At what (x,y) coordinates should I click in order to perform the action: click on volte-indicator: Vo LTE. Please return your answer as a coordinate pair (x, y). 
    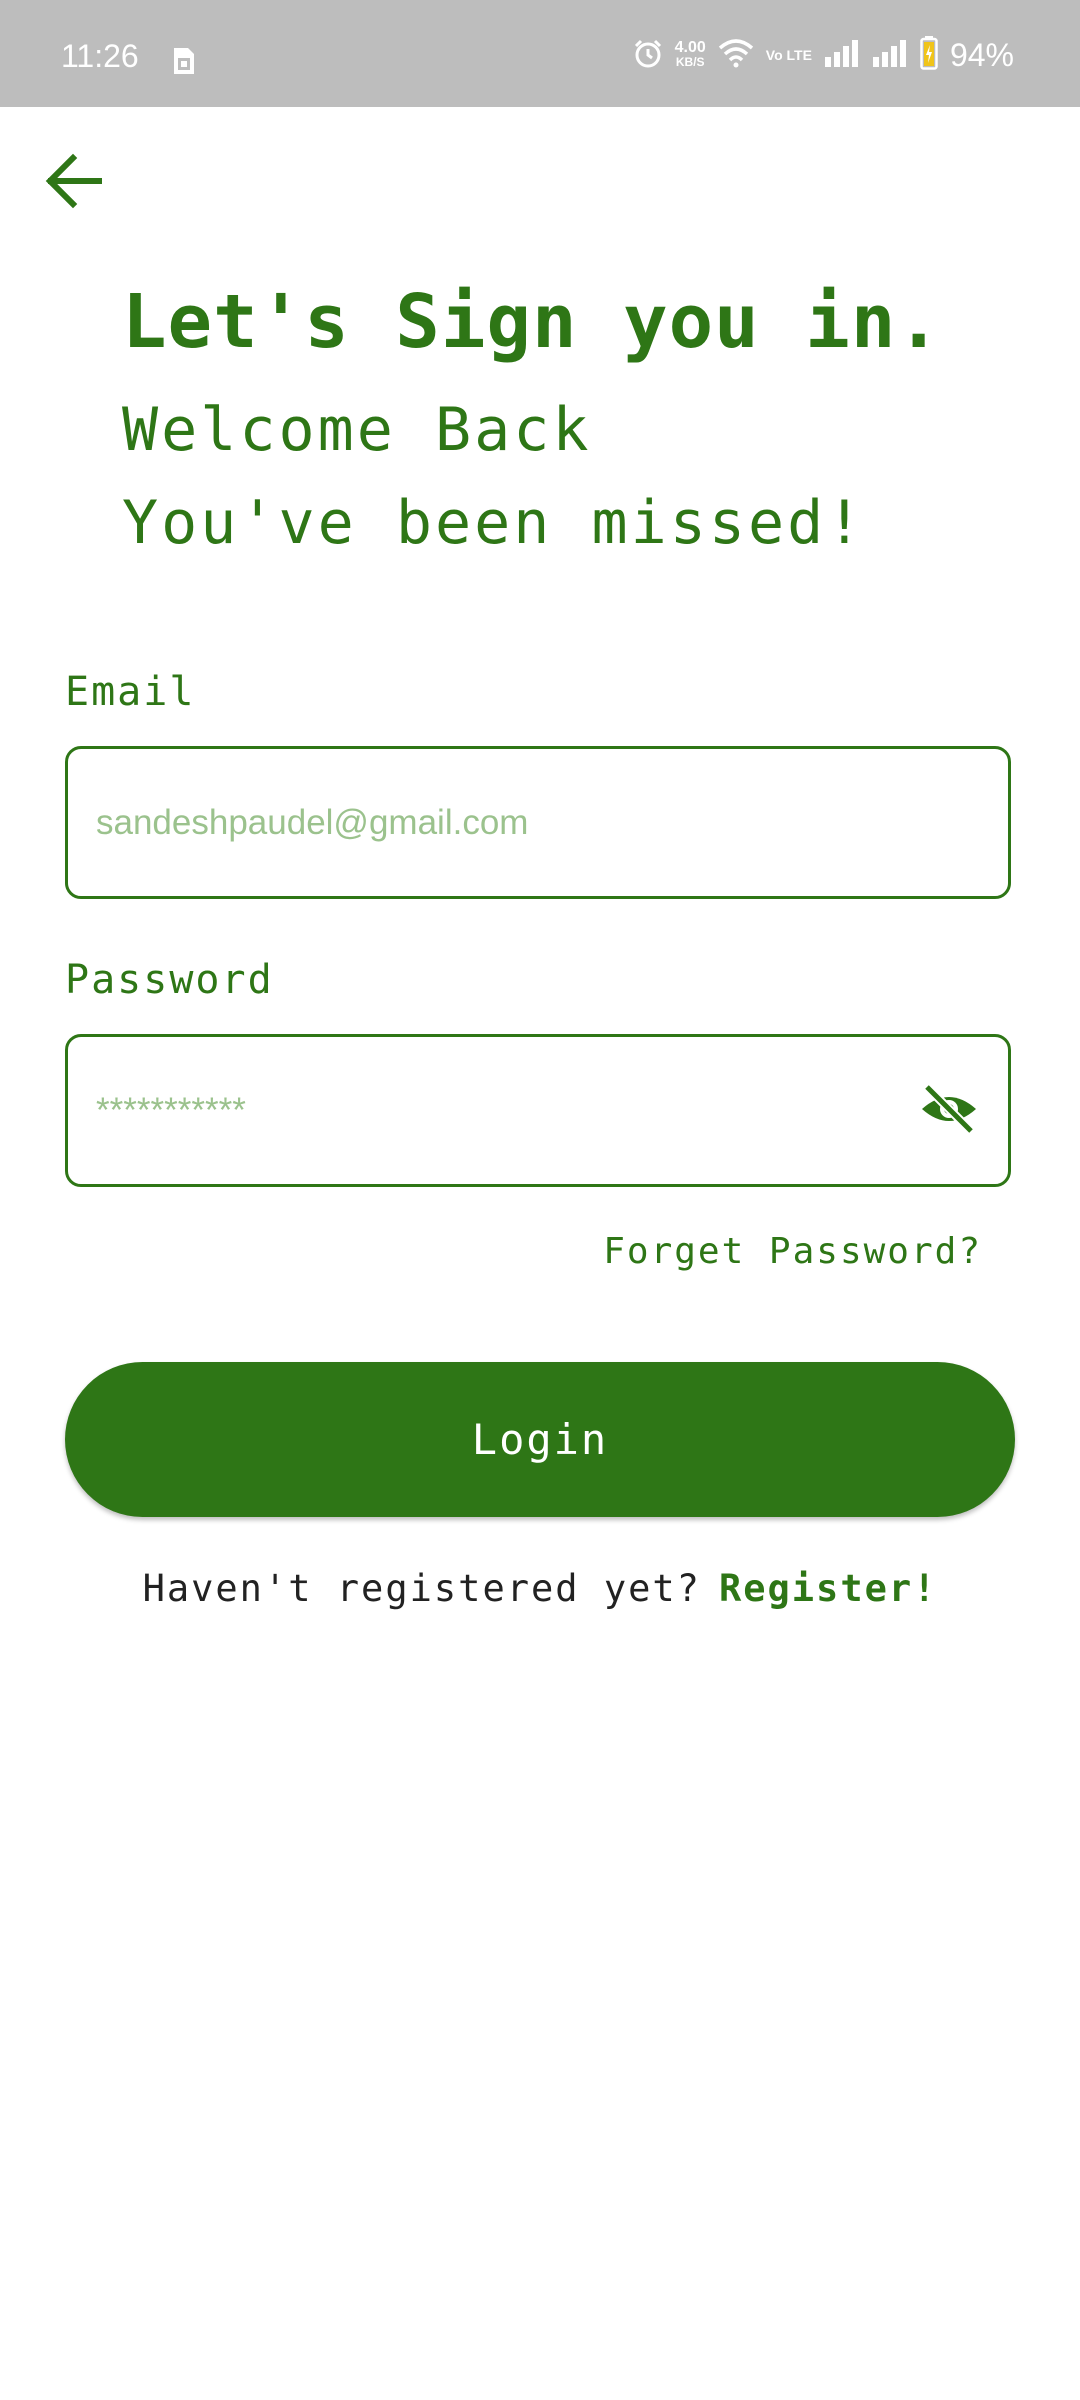
    Looking at the image, I should click on (788, 55).